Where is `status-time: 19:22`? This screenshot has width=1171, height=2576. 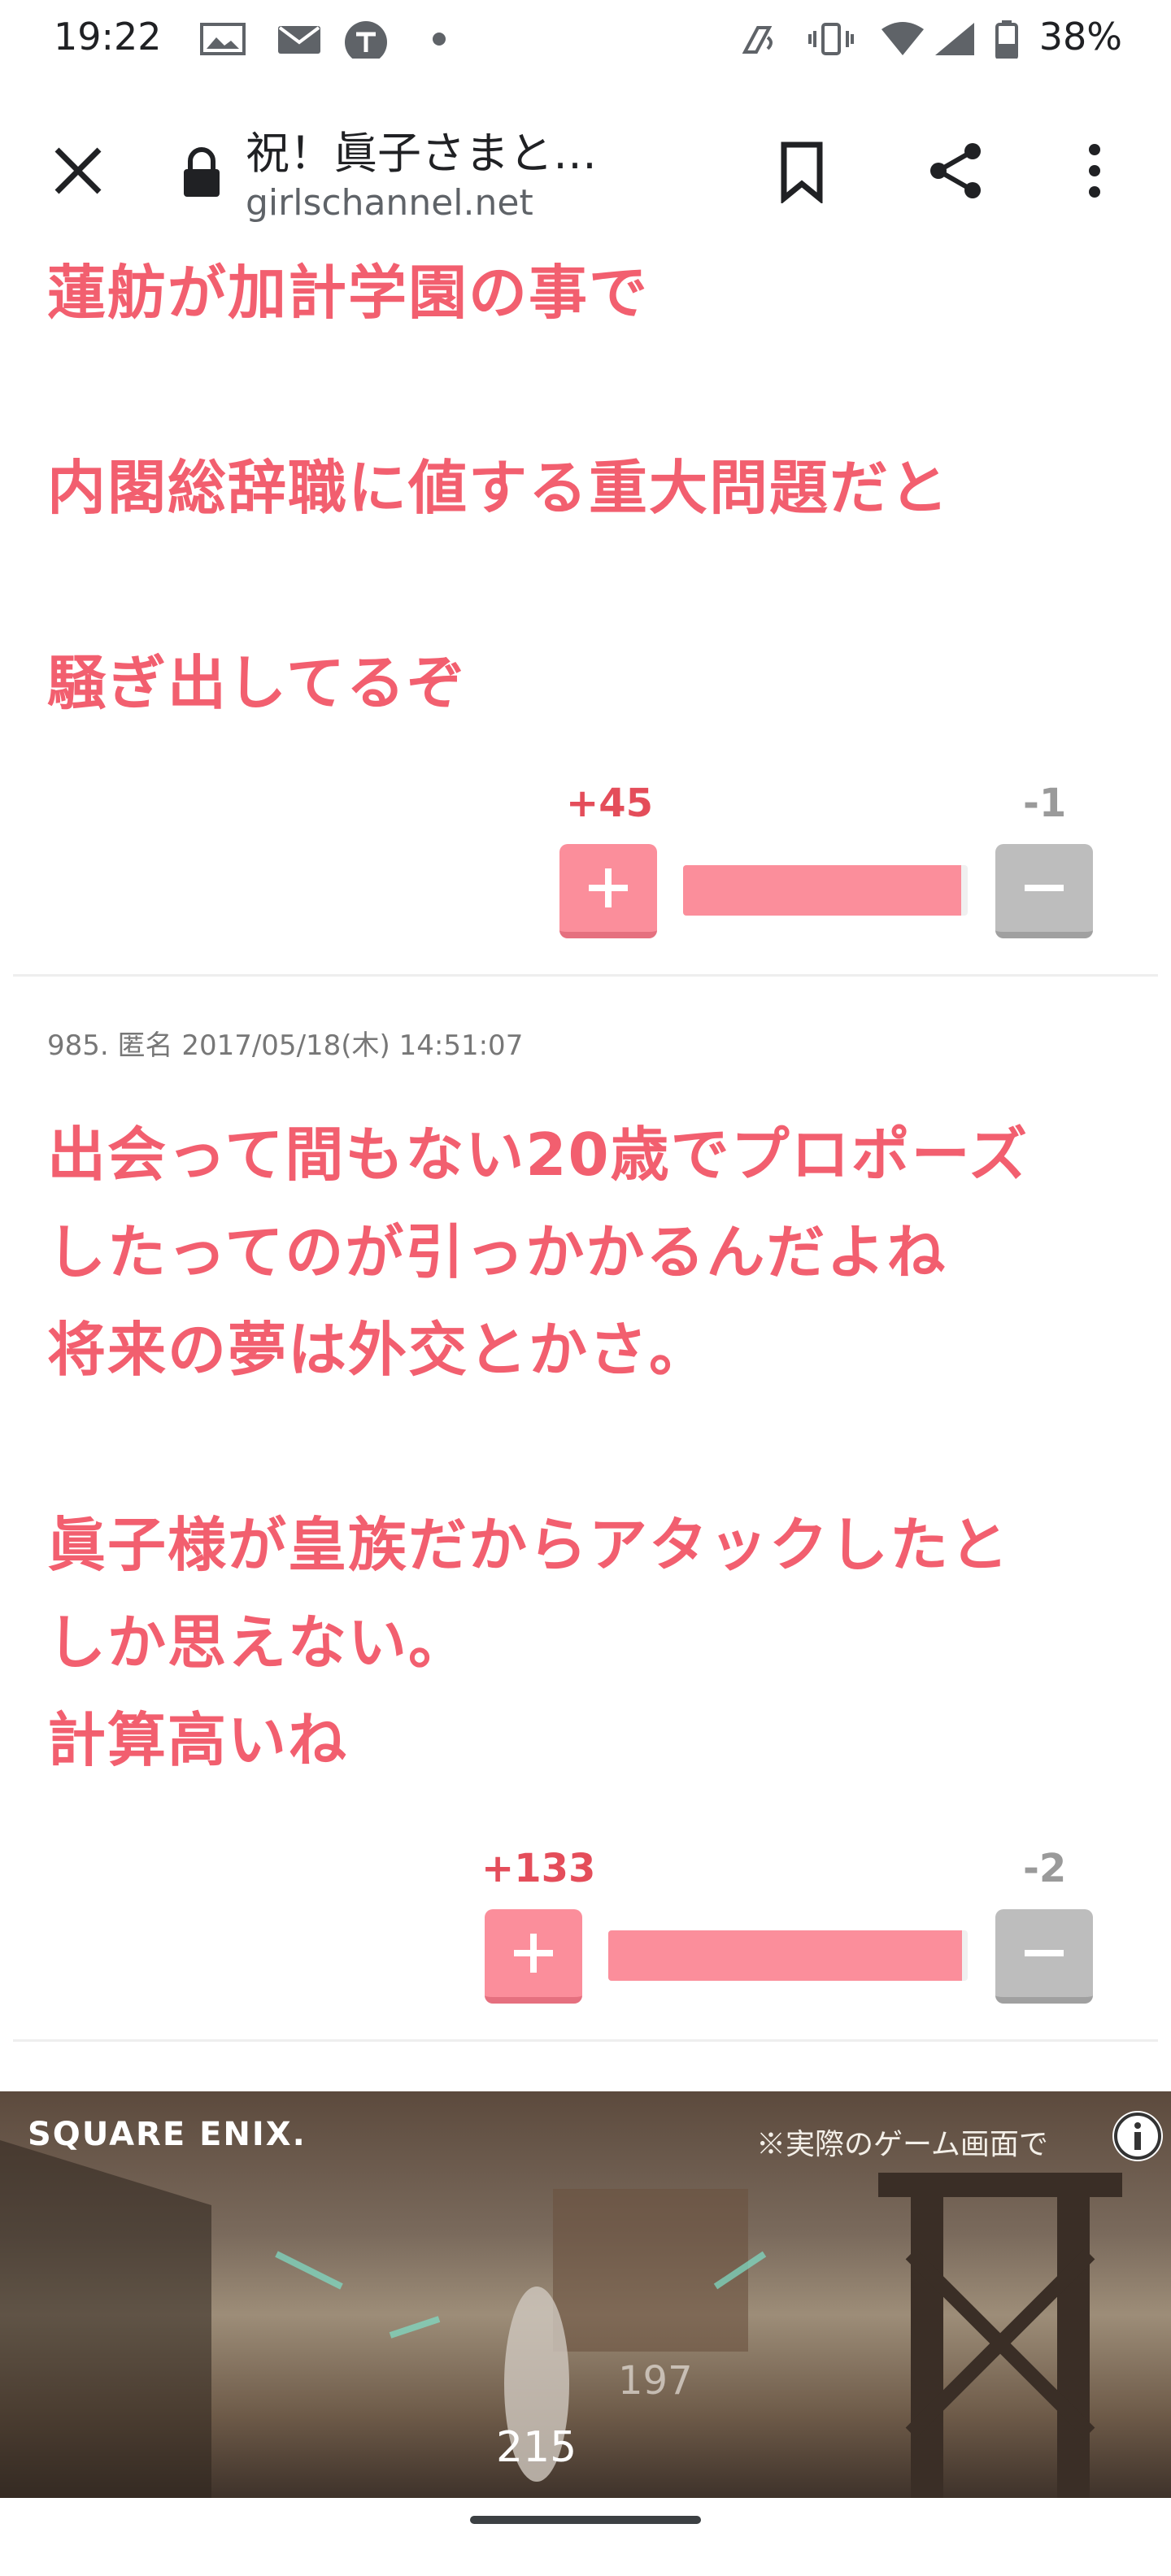
status-time: 19:22 is located at coordinates (108, 37).